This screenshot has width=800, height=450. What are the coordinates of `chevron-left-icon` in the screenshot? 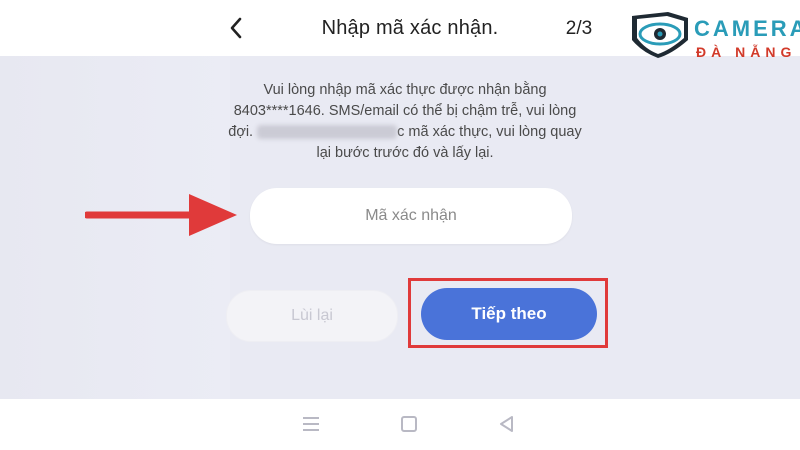 It's located at (236, 28).